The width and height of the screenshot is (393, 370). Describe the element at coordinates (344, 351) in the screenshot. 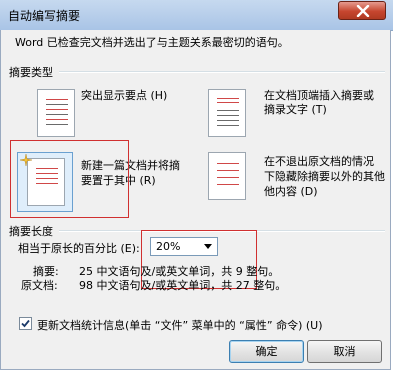

I see `cancel-button: 取消` at that location.